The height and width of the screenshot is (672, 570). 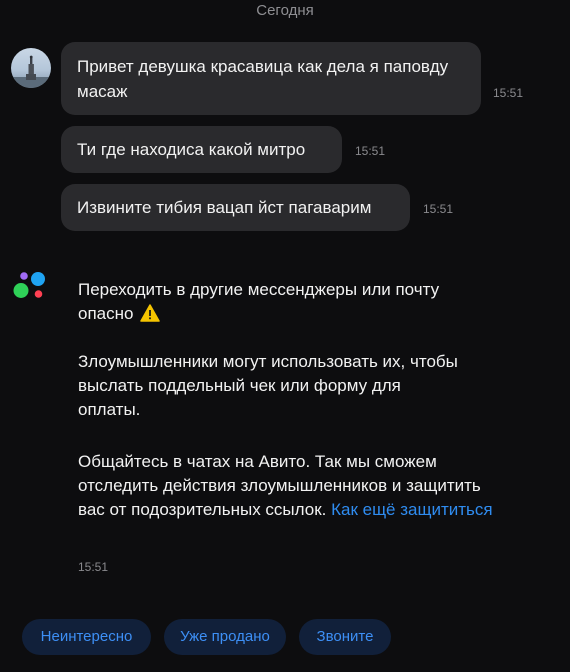 What do you see at coordinates (86, 637) in the screenshot?
I see `quick-reply-not-interested: Неинтересно` at bounding box center [86, 637].